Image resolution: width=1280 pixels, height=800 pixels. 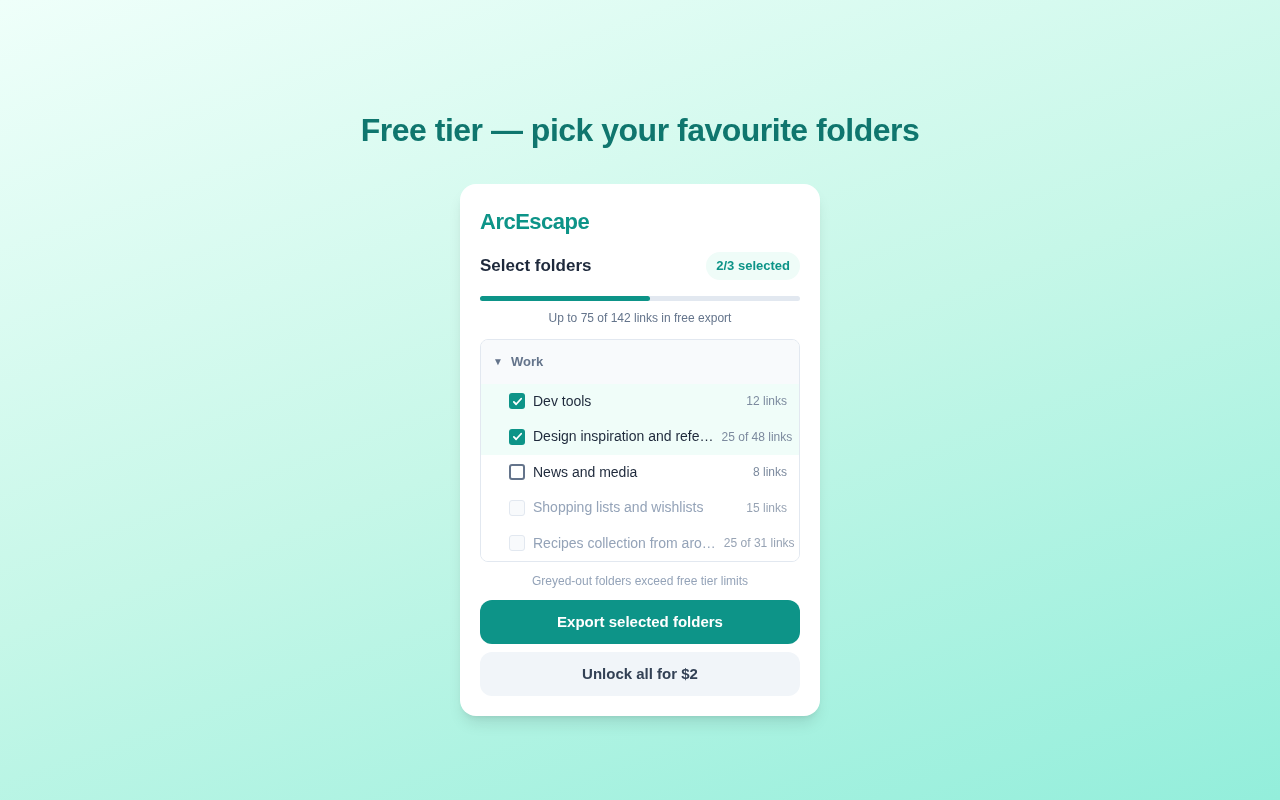 What do you see at coordinates (759, 544) in the screenshot?
I see `link-count: 25 of 31 links` at bounding box center [759, 544].